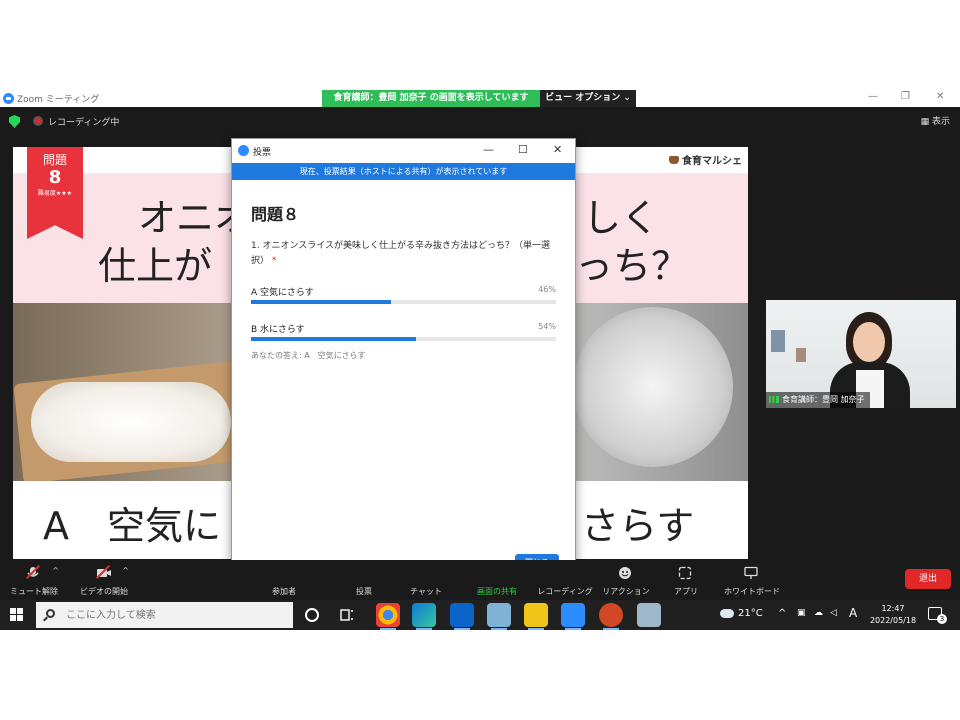 The height and width of the screenshot is (720, 960). Describe the element at coordinates (750, 613) in the screenshot. I see `weather-temp: 21°C` at that location.